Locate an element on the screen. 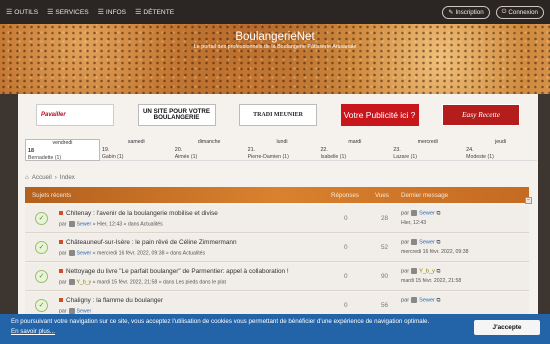 The height and width of the screenshot is (344, 550). day-number: 18 is located at coordinates (31, 151).